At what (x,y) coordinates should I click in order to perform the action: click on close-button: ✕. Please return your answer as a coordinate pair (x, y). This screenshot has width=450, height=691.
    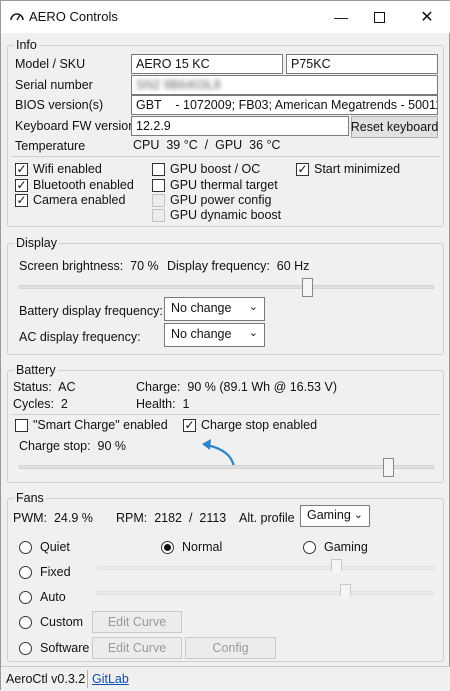
    Looking at the image, I should click on (427, 17).